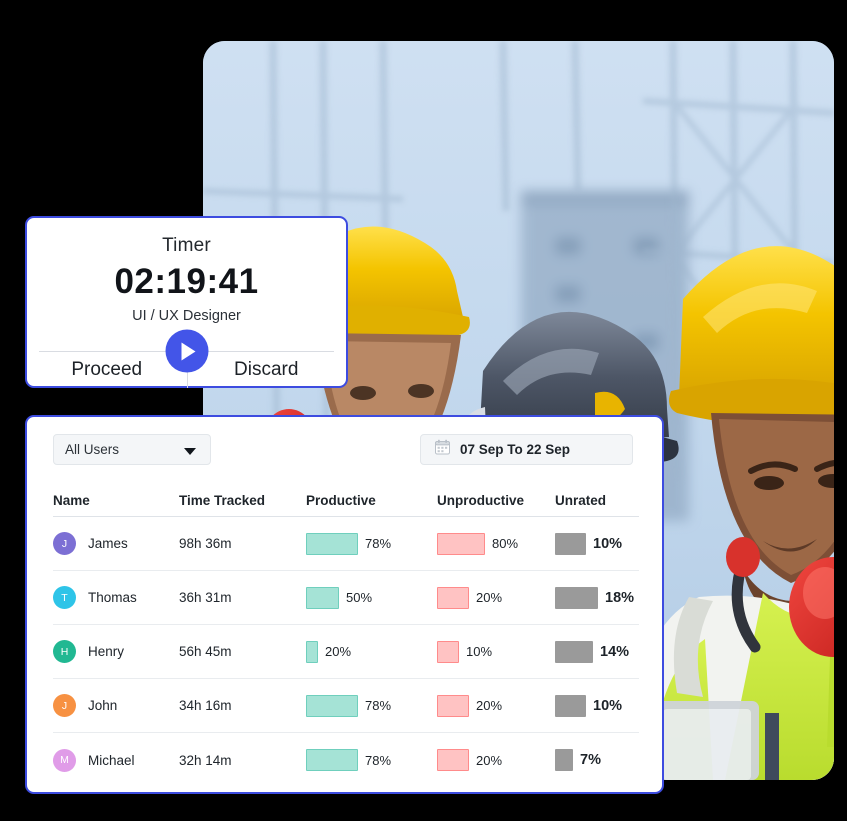 Image resolution: width=847 pixels, height=821 pixels. What do you see at coordinates (190, 451) in the screenshot?
I see `chevron-down-icon` at bounding box center [190, 451].